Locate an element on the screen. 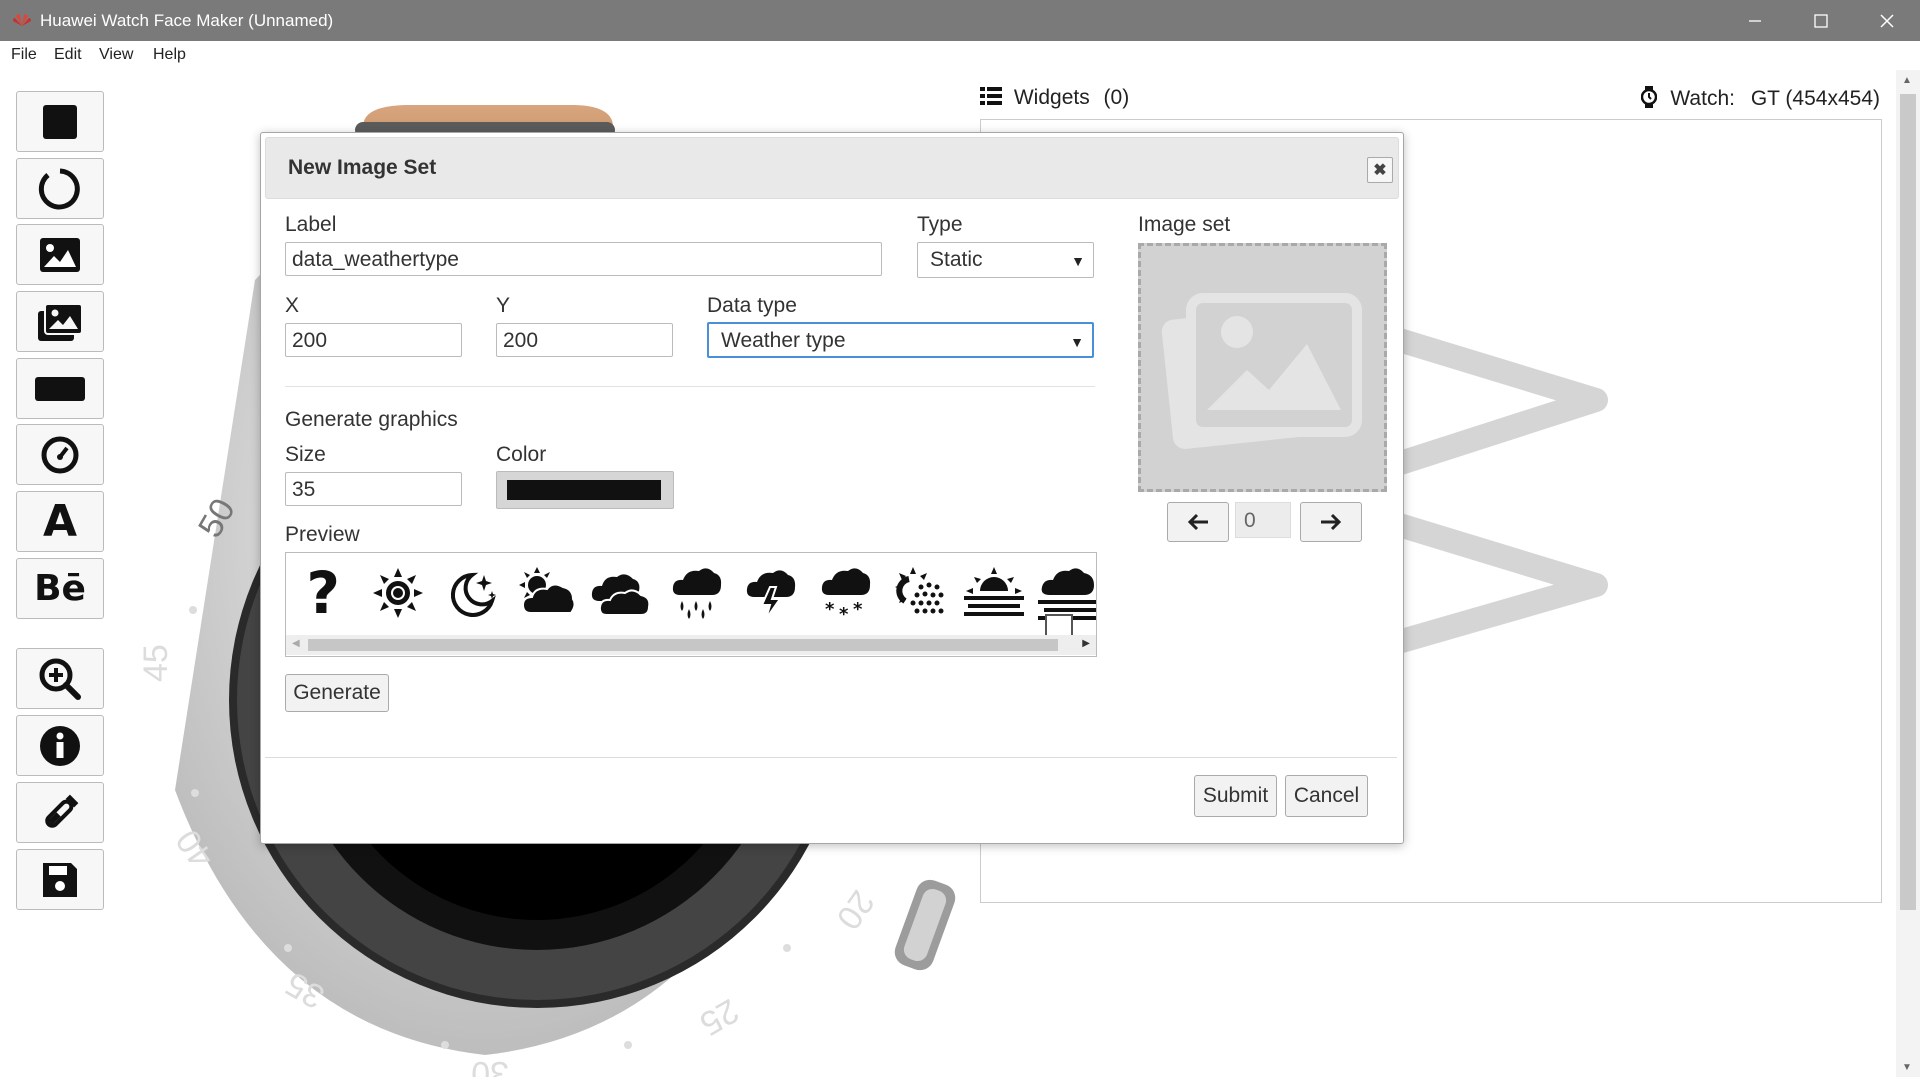 The height and width of the screenshot is (1077, 1920). menu-bar: File Edit View Help is located at coordinates (960, 55).